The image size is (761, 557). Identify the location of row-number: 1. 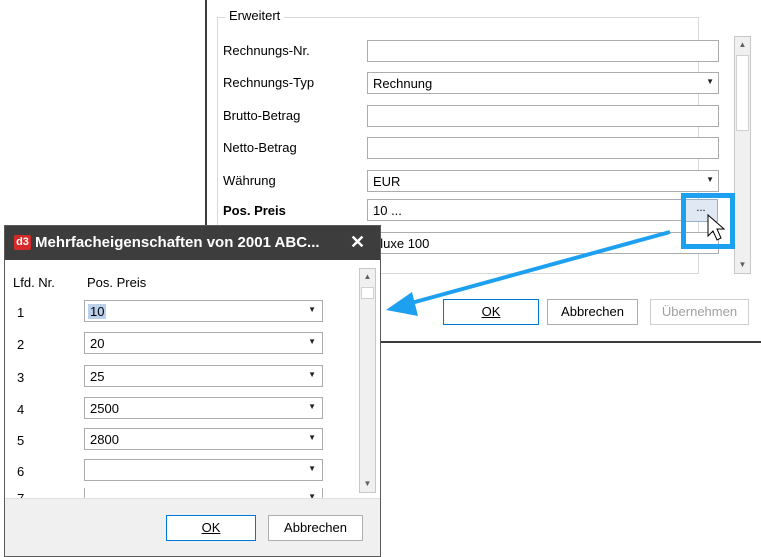
(21, 312).